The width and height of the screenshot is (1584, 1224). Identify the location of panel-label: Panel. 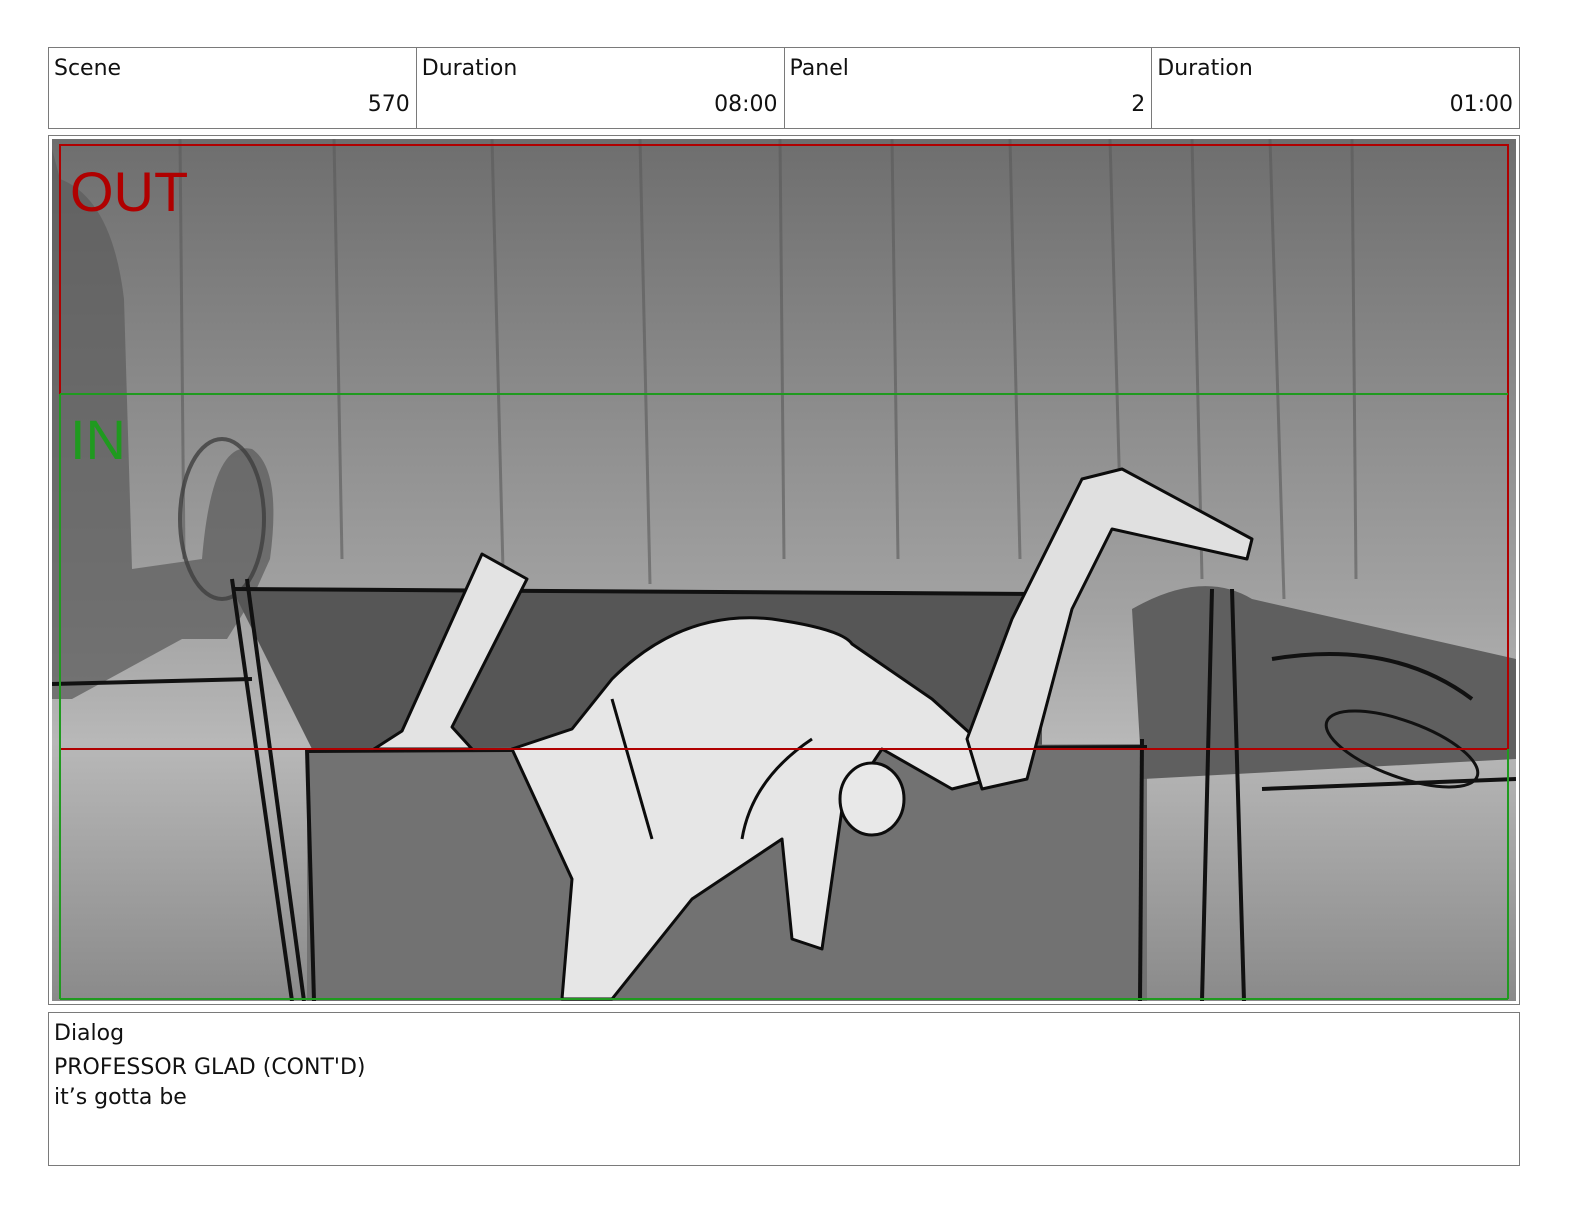
(819, 68).